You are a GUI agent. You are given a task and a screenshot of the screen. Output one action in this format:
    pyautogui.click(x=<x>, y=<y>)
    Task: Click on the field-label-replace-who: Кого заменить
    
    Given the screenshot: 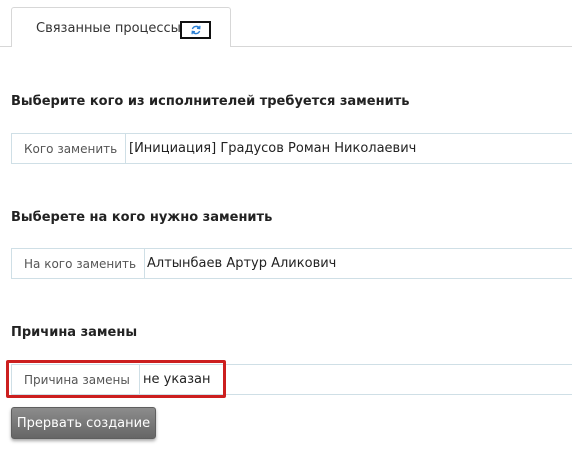 What is the action you would take?
    pyautogui.click(x=69, y=148)
    